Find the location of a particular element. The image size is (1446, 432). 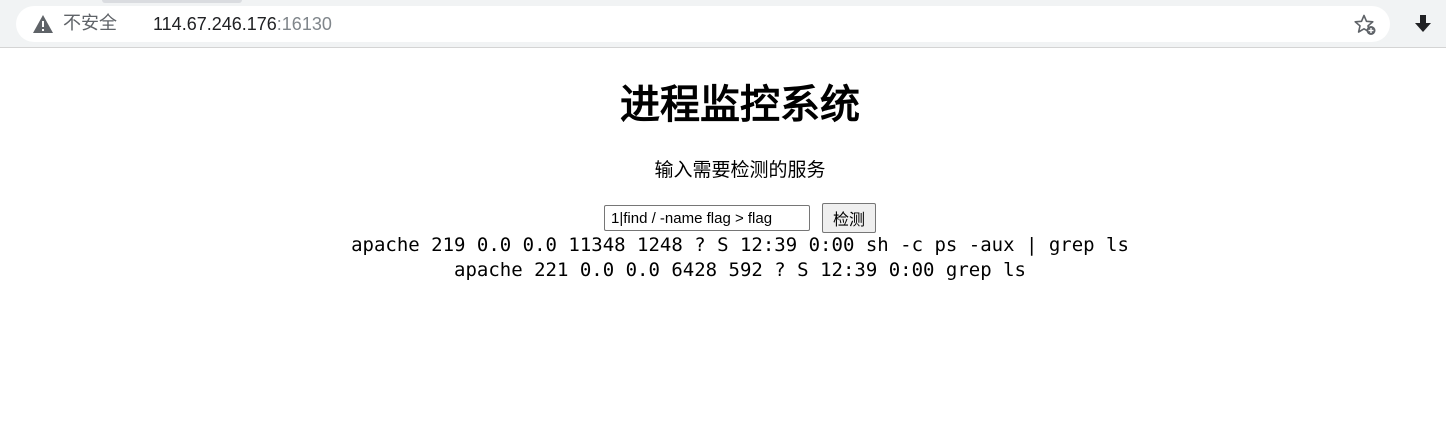

warning-triangle-icon is located at coordinates (43, 24).